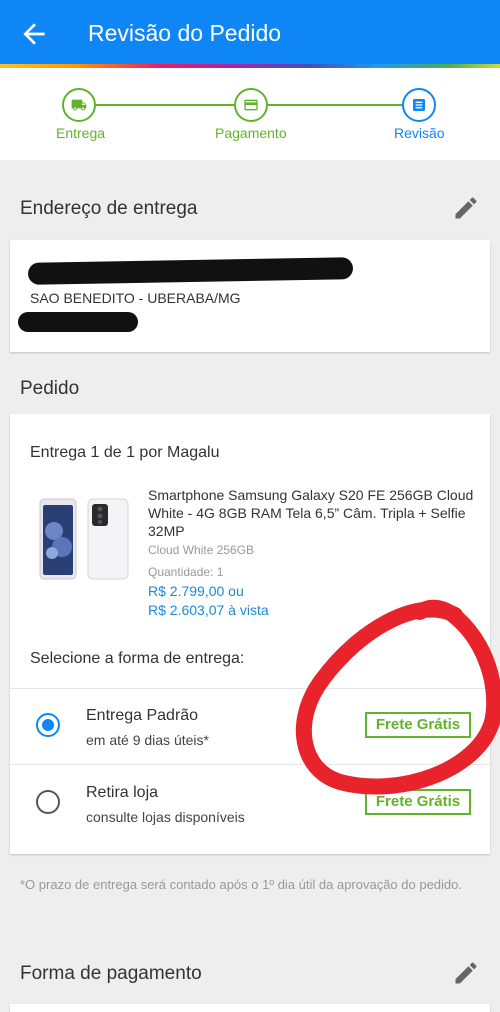  Describe the element at coordinates (109, 208) in the screenshot. I see `address-section-title: Endereço de entrega` at that location.